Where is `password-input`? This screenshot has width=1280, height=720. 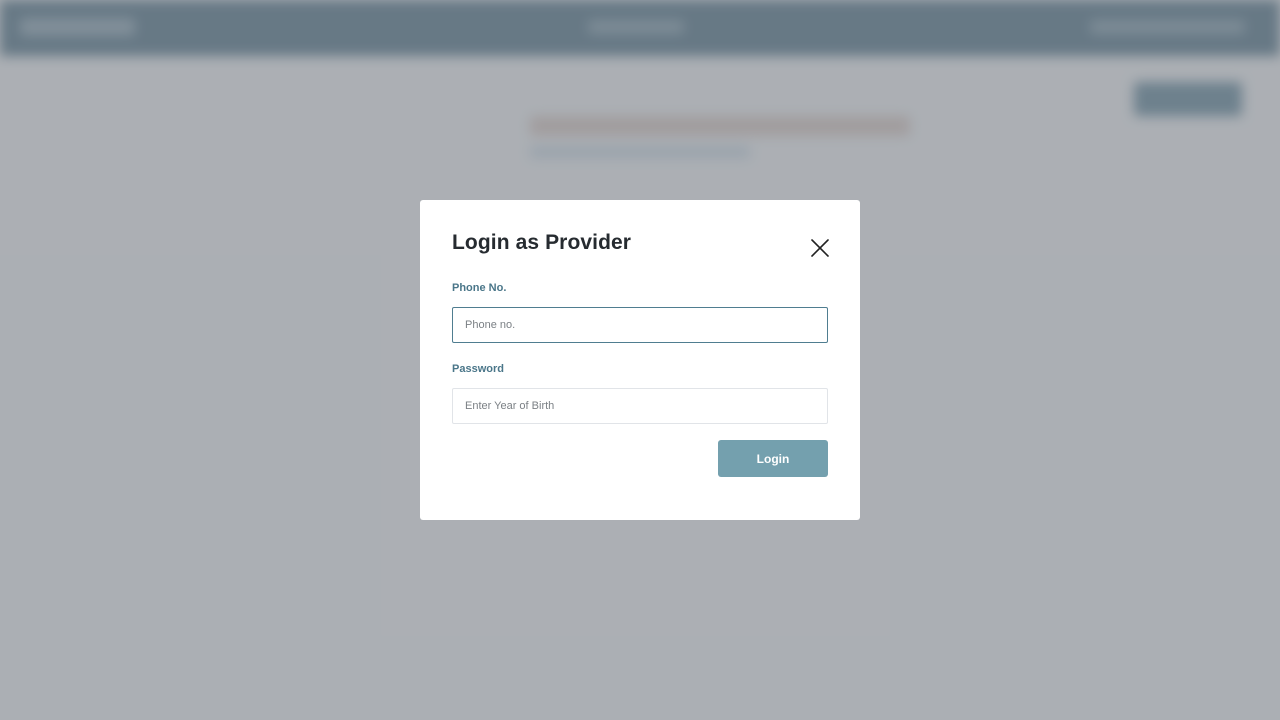
password-input is located at coordinates (640, 406).